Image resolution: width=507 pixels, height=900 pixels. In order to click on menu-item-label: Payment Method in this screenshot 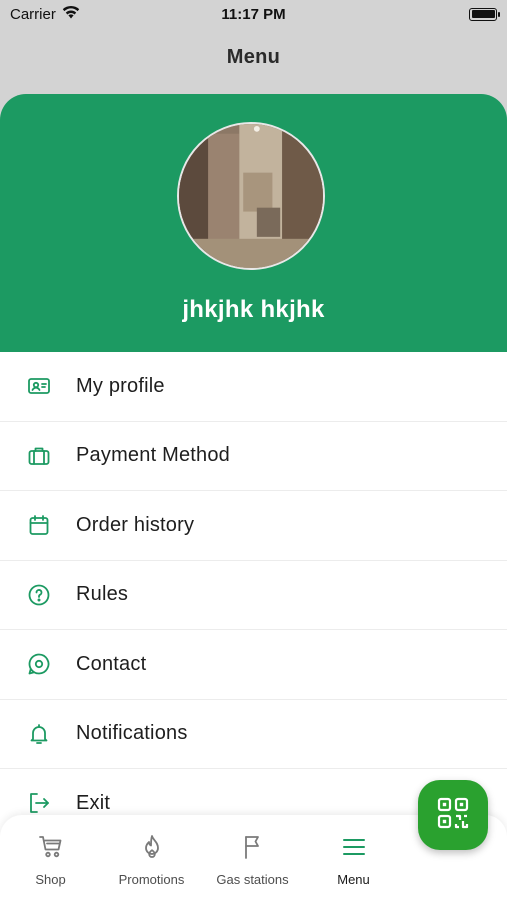, I will do `click(153, 455)`.